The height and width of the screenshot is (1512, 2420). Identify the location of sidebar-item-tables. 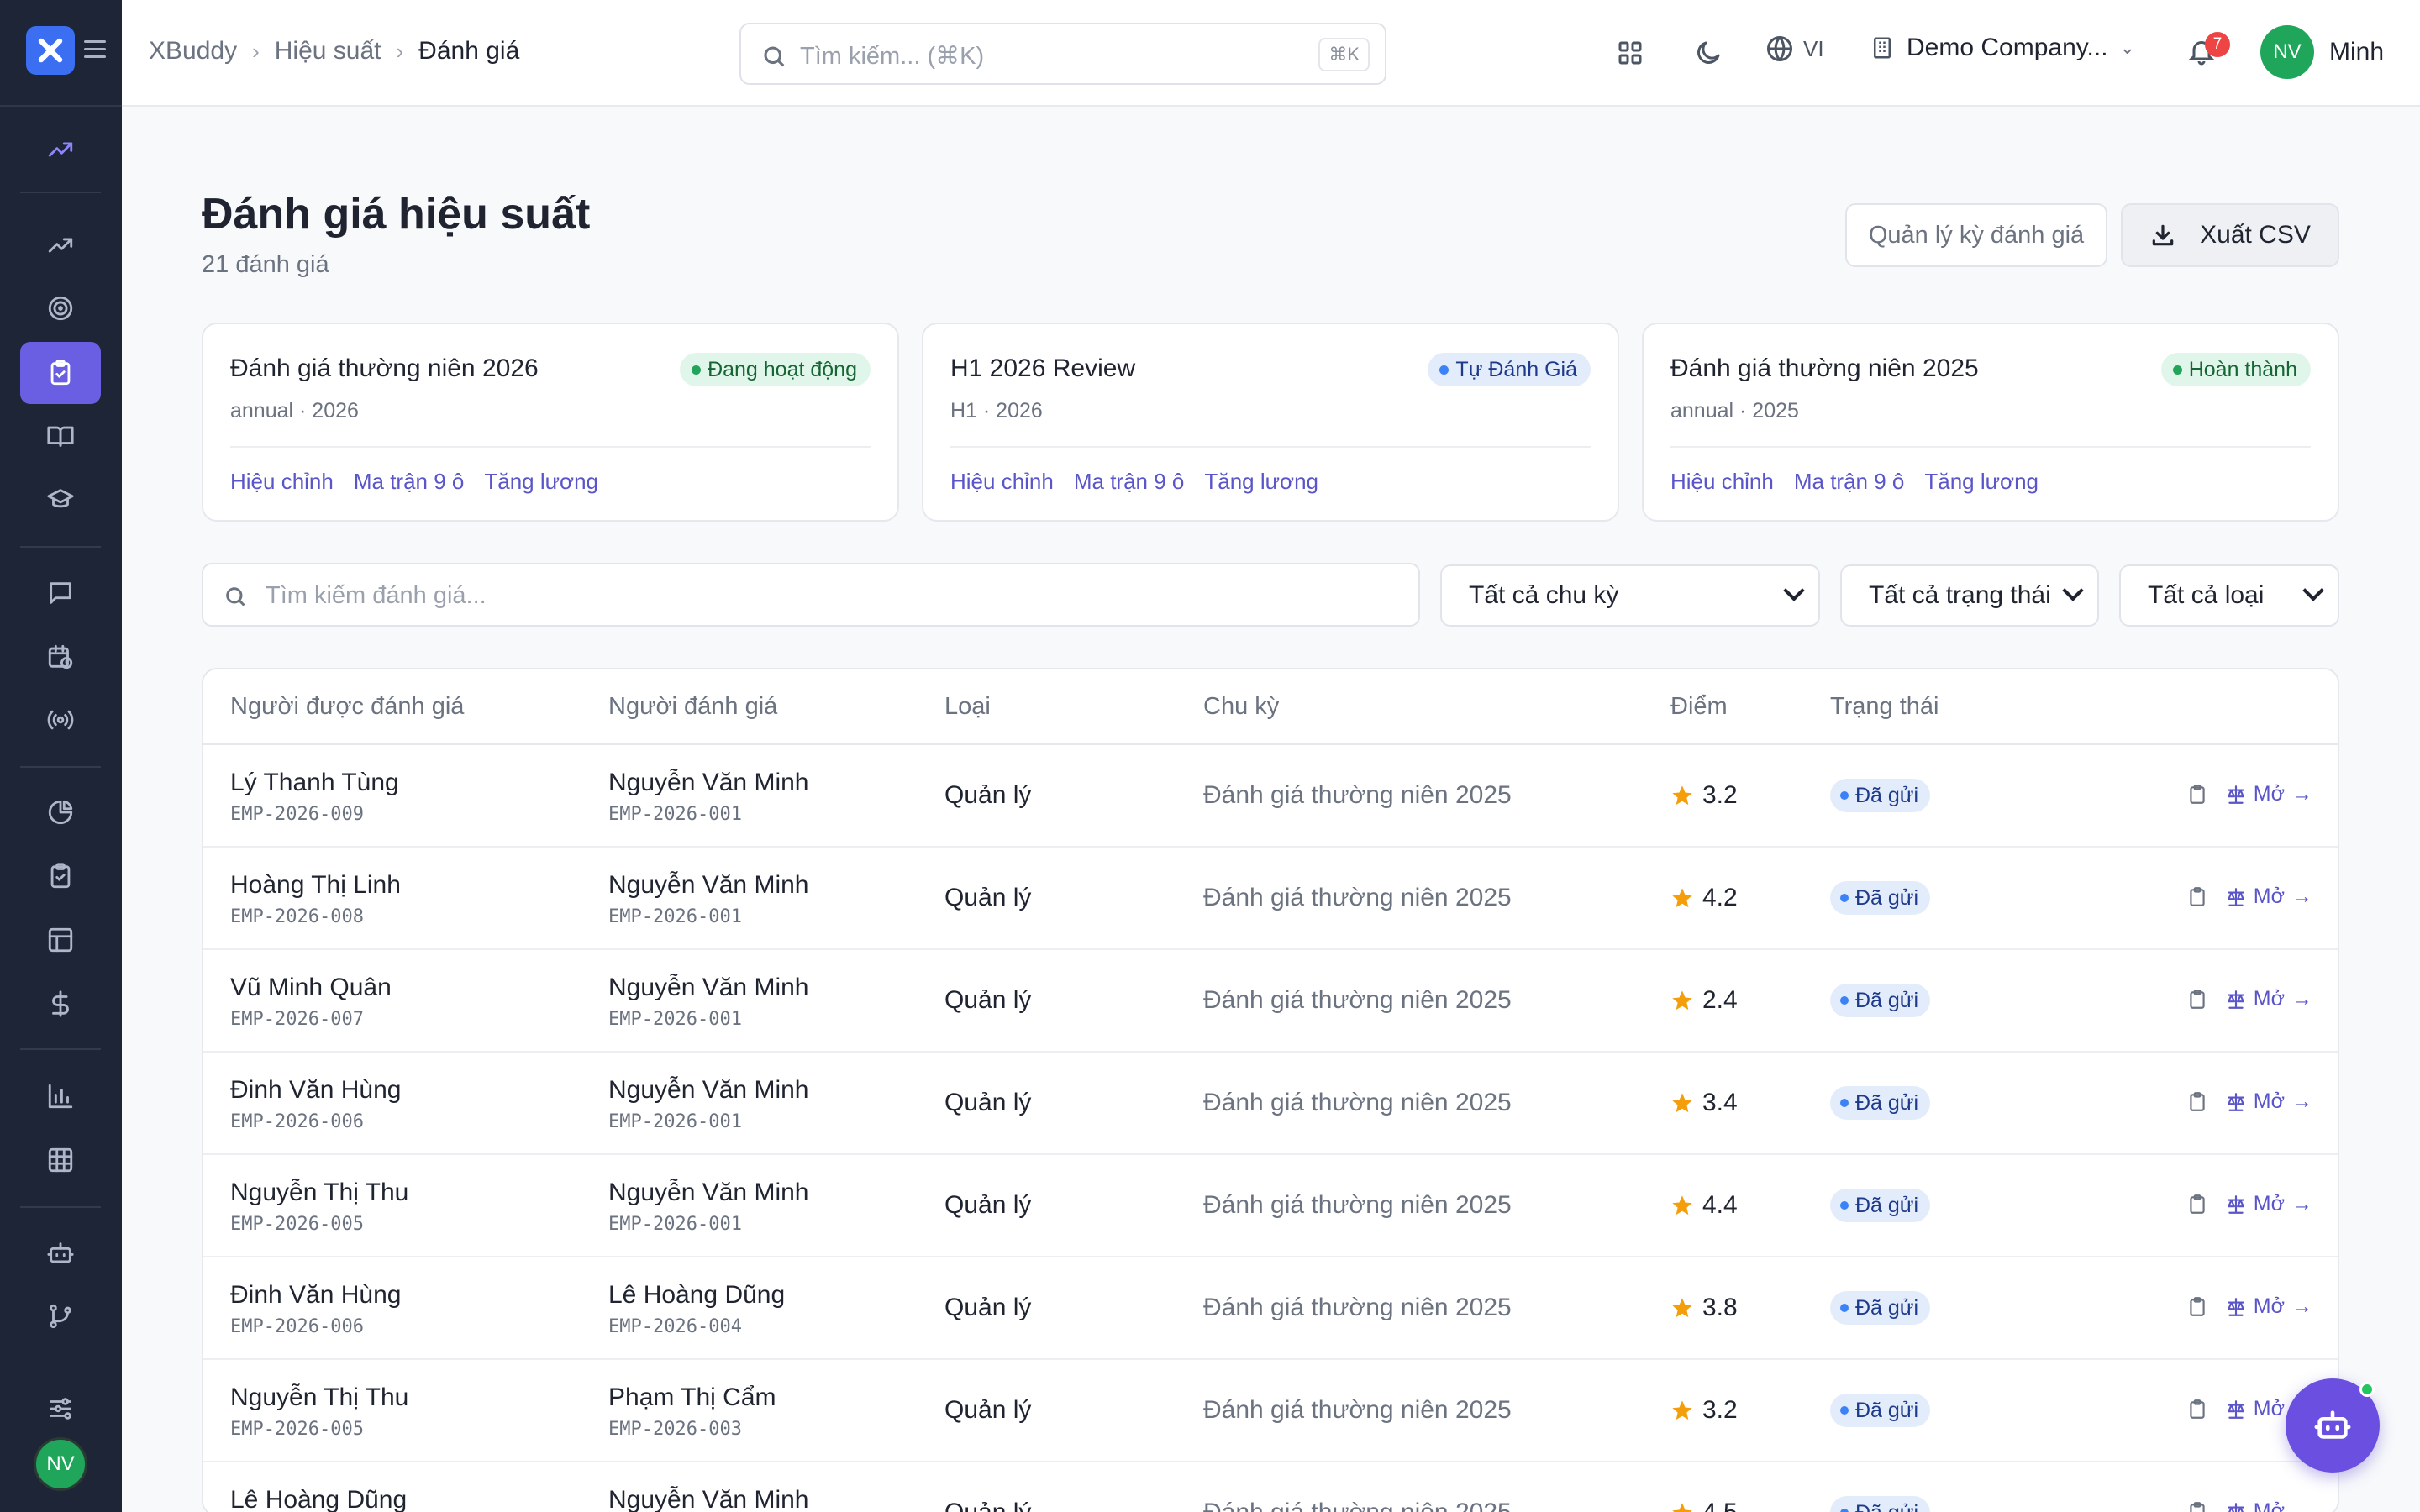
(60, 1160).